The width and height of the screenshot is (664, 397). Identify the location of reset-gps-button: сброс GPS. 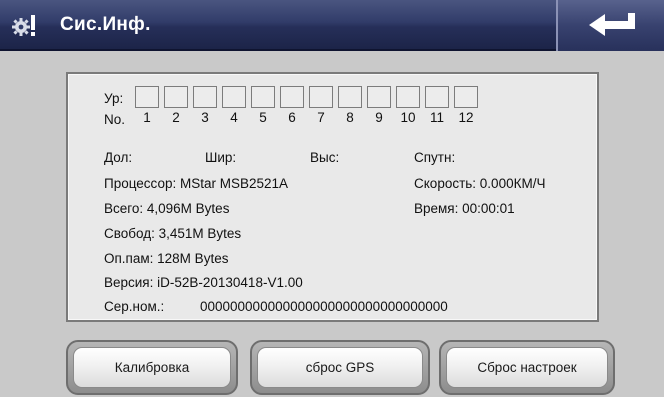
(340, 367).